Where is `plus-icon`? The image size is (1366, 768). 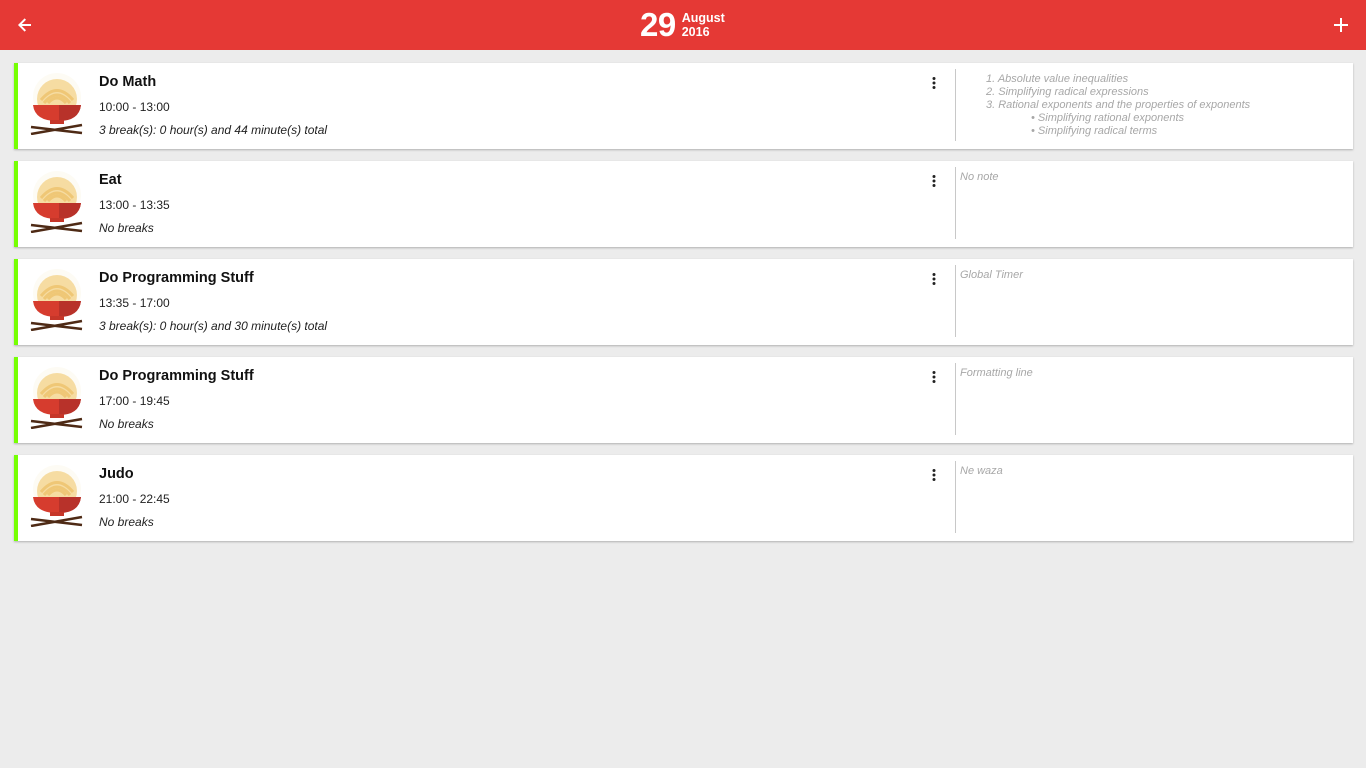
plus-icon is located at coordinates (1341, 25).